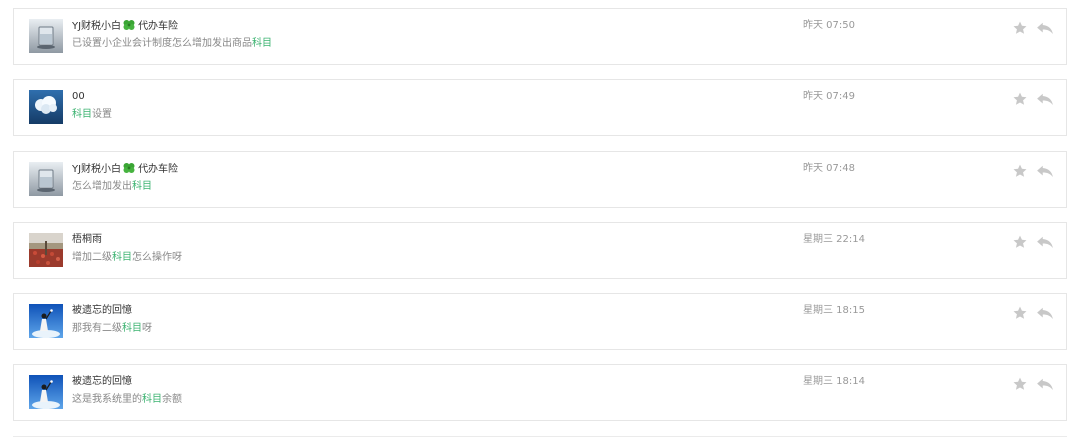  I want to click on cloud-avatar, so click(46, 107).